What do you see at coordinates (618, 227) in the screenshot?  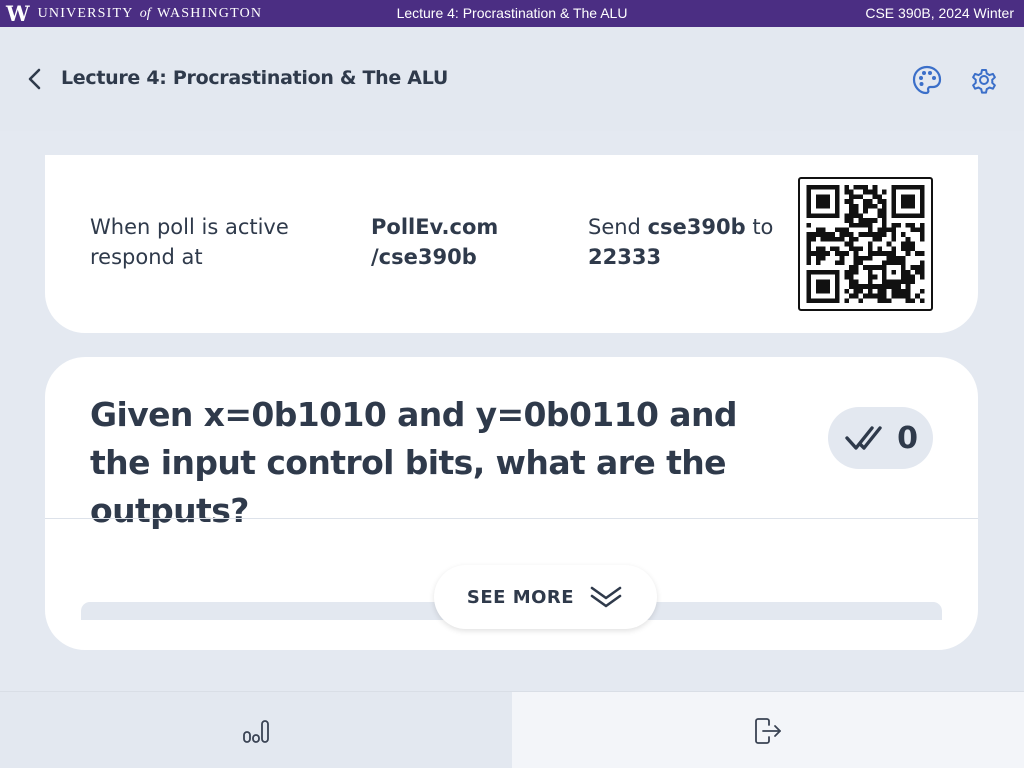 I see `sms-prefix: Send` at bounding box center [618, 227].